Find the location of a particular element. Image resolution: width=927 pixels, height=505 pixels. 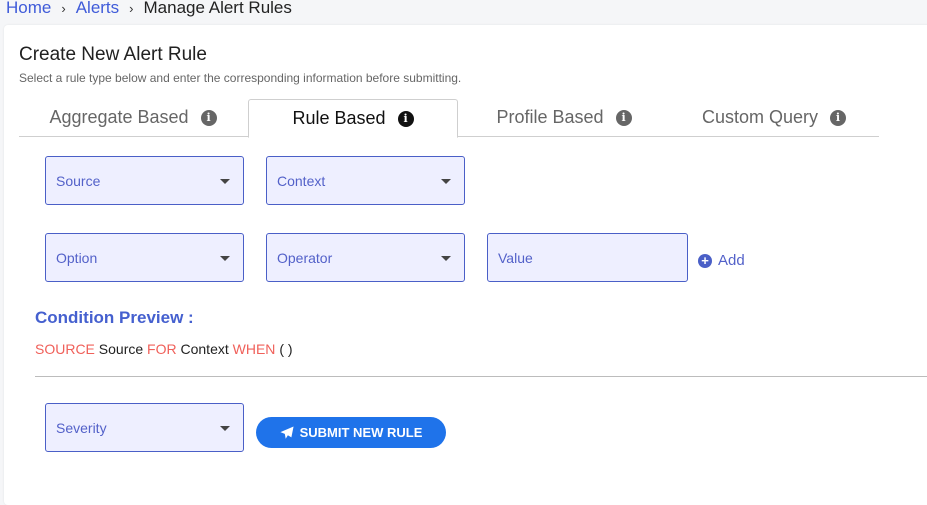

tab-aggregate-based: Aggregate Based i is located at coordinates (133, 117).